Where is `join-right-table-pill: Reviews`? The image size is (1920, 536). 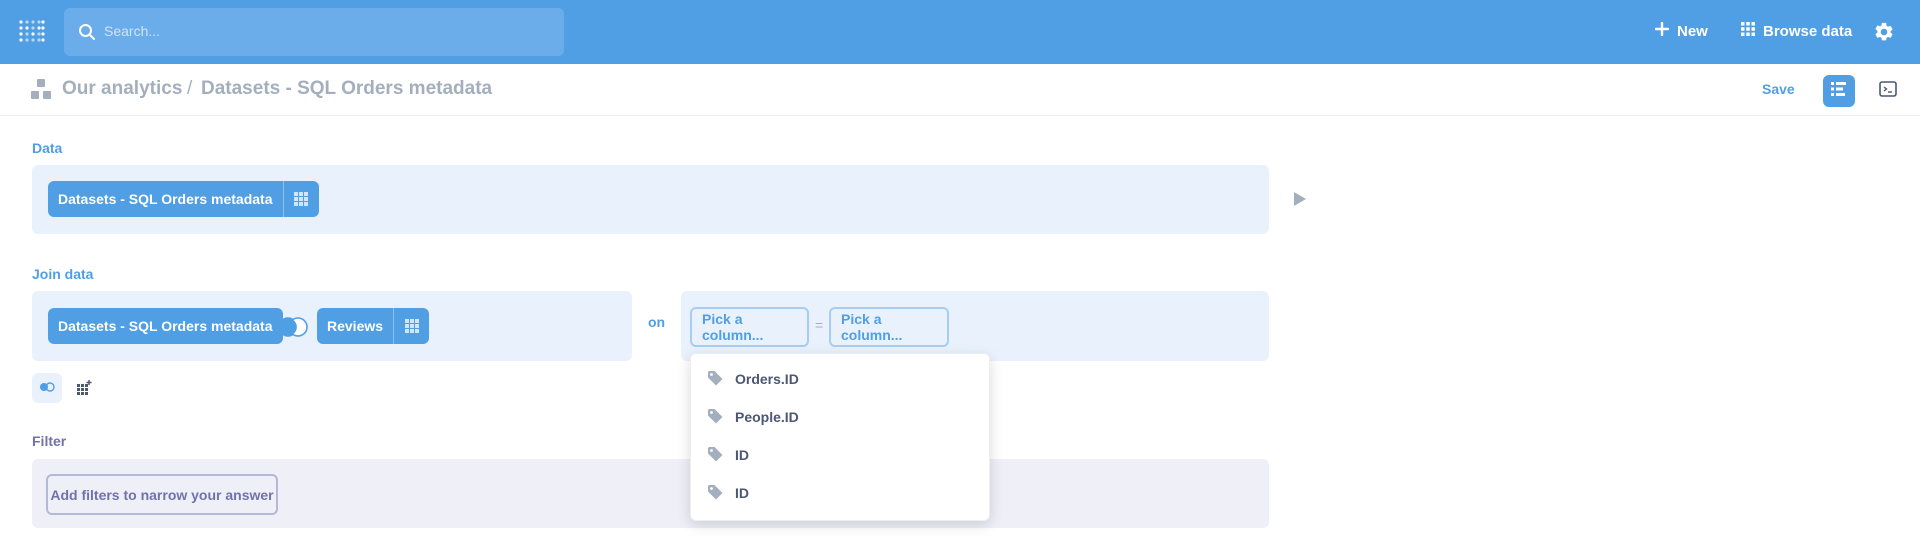 join-right-table-pill: Reviews is located at coordinates (373, 326).